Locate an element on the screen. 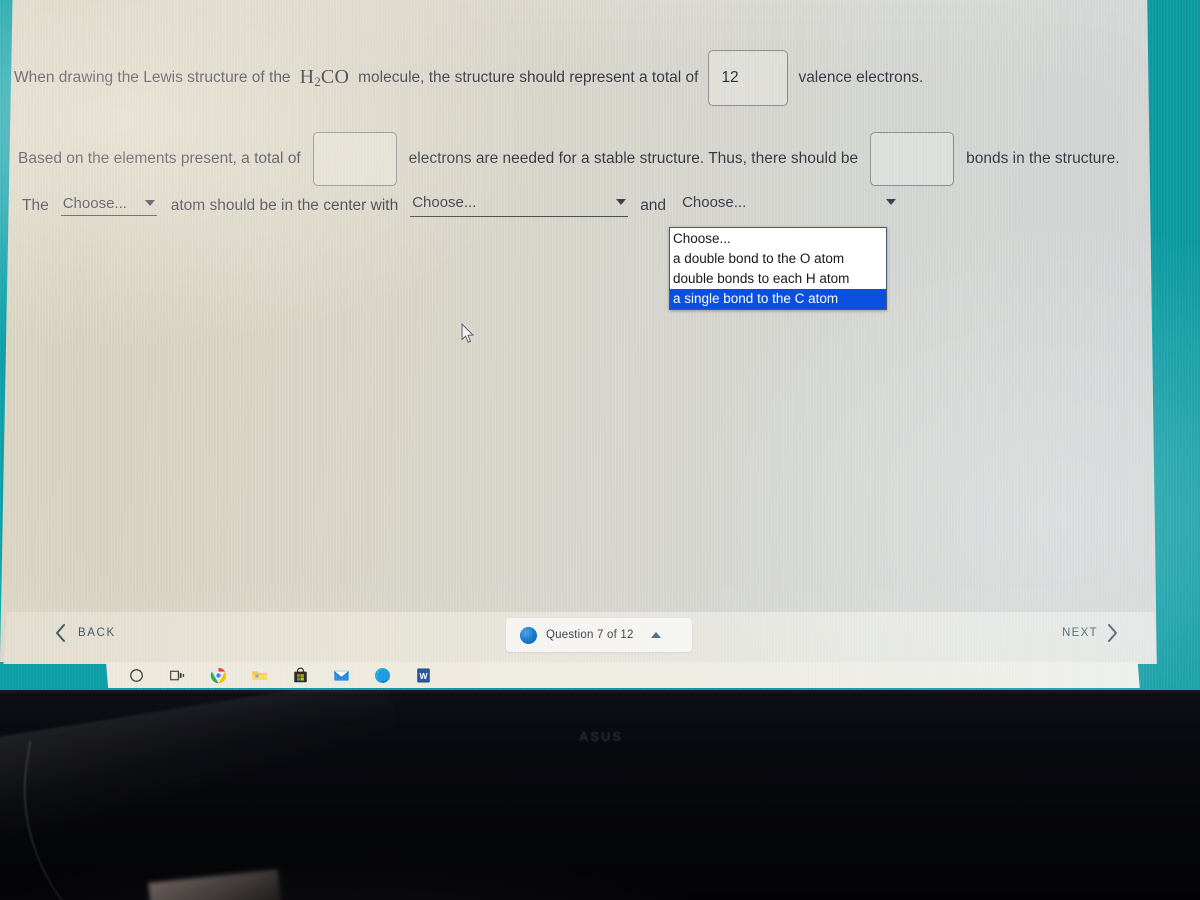 The image size is (1200, 900). cortana-circle-icon is located at coordinates (136, 675).